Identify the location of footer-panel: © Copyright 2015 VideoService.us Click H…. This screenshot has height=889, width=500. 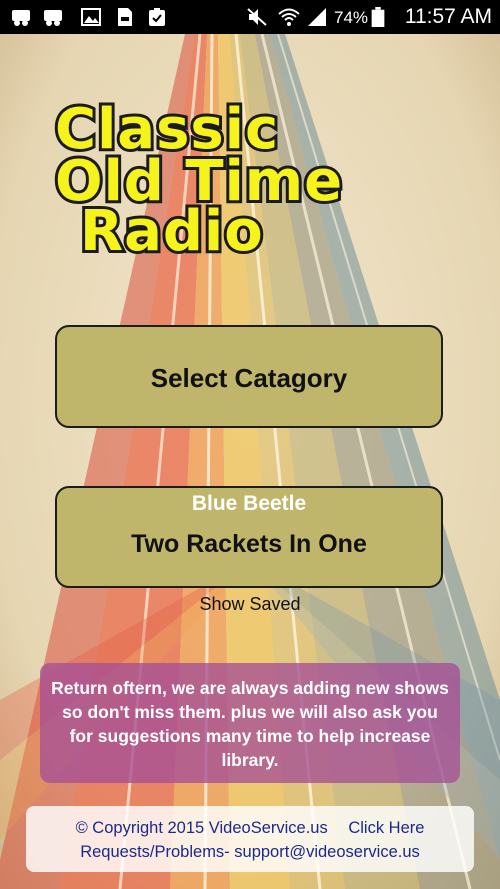
(250, 839).